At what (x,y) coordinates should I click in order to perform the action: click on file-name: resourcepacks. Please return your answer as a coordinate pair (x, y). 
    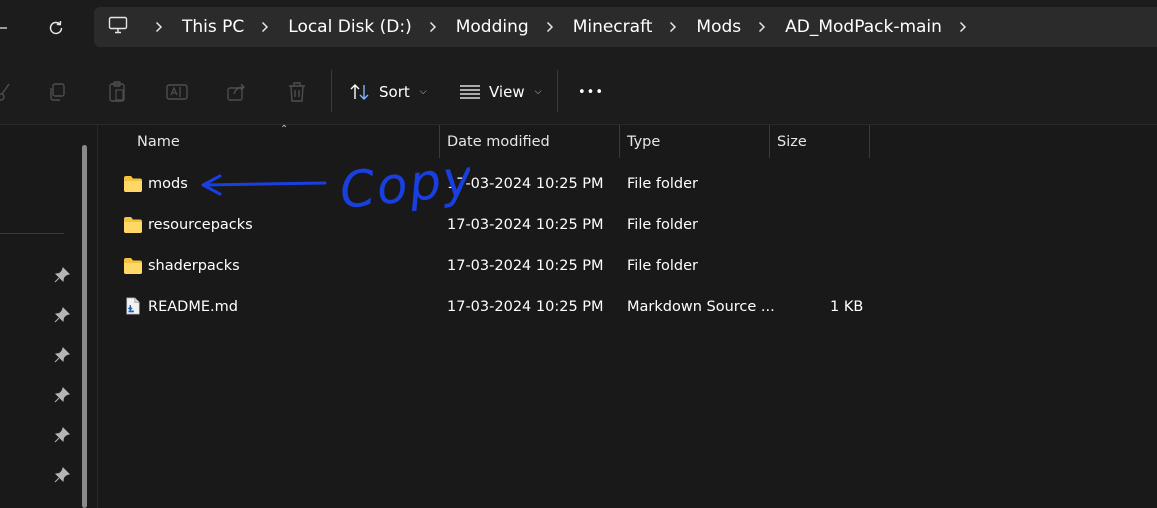
    Looking at the image, I should click on (200, 225).